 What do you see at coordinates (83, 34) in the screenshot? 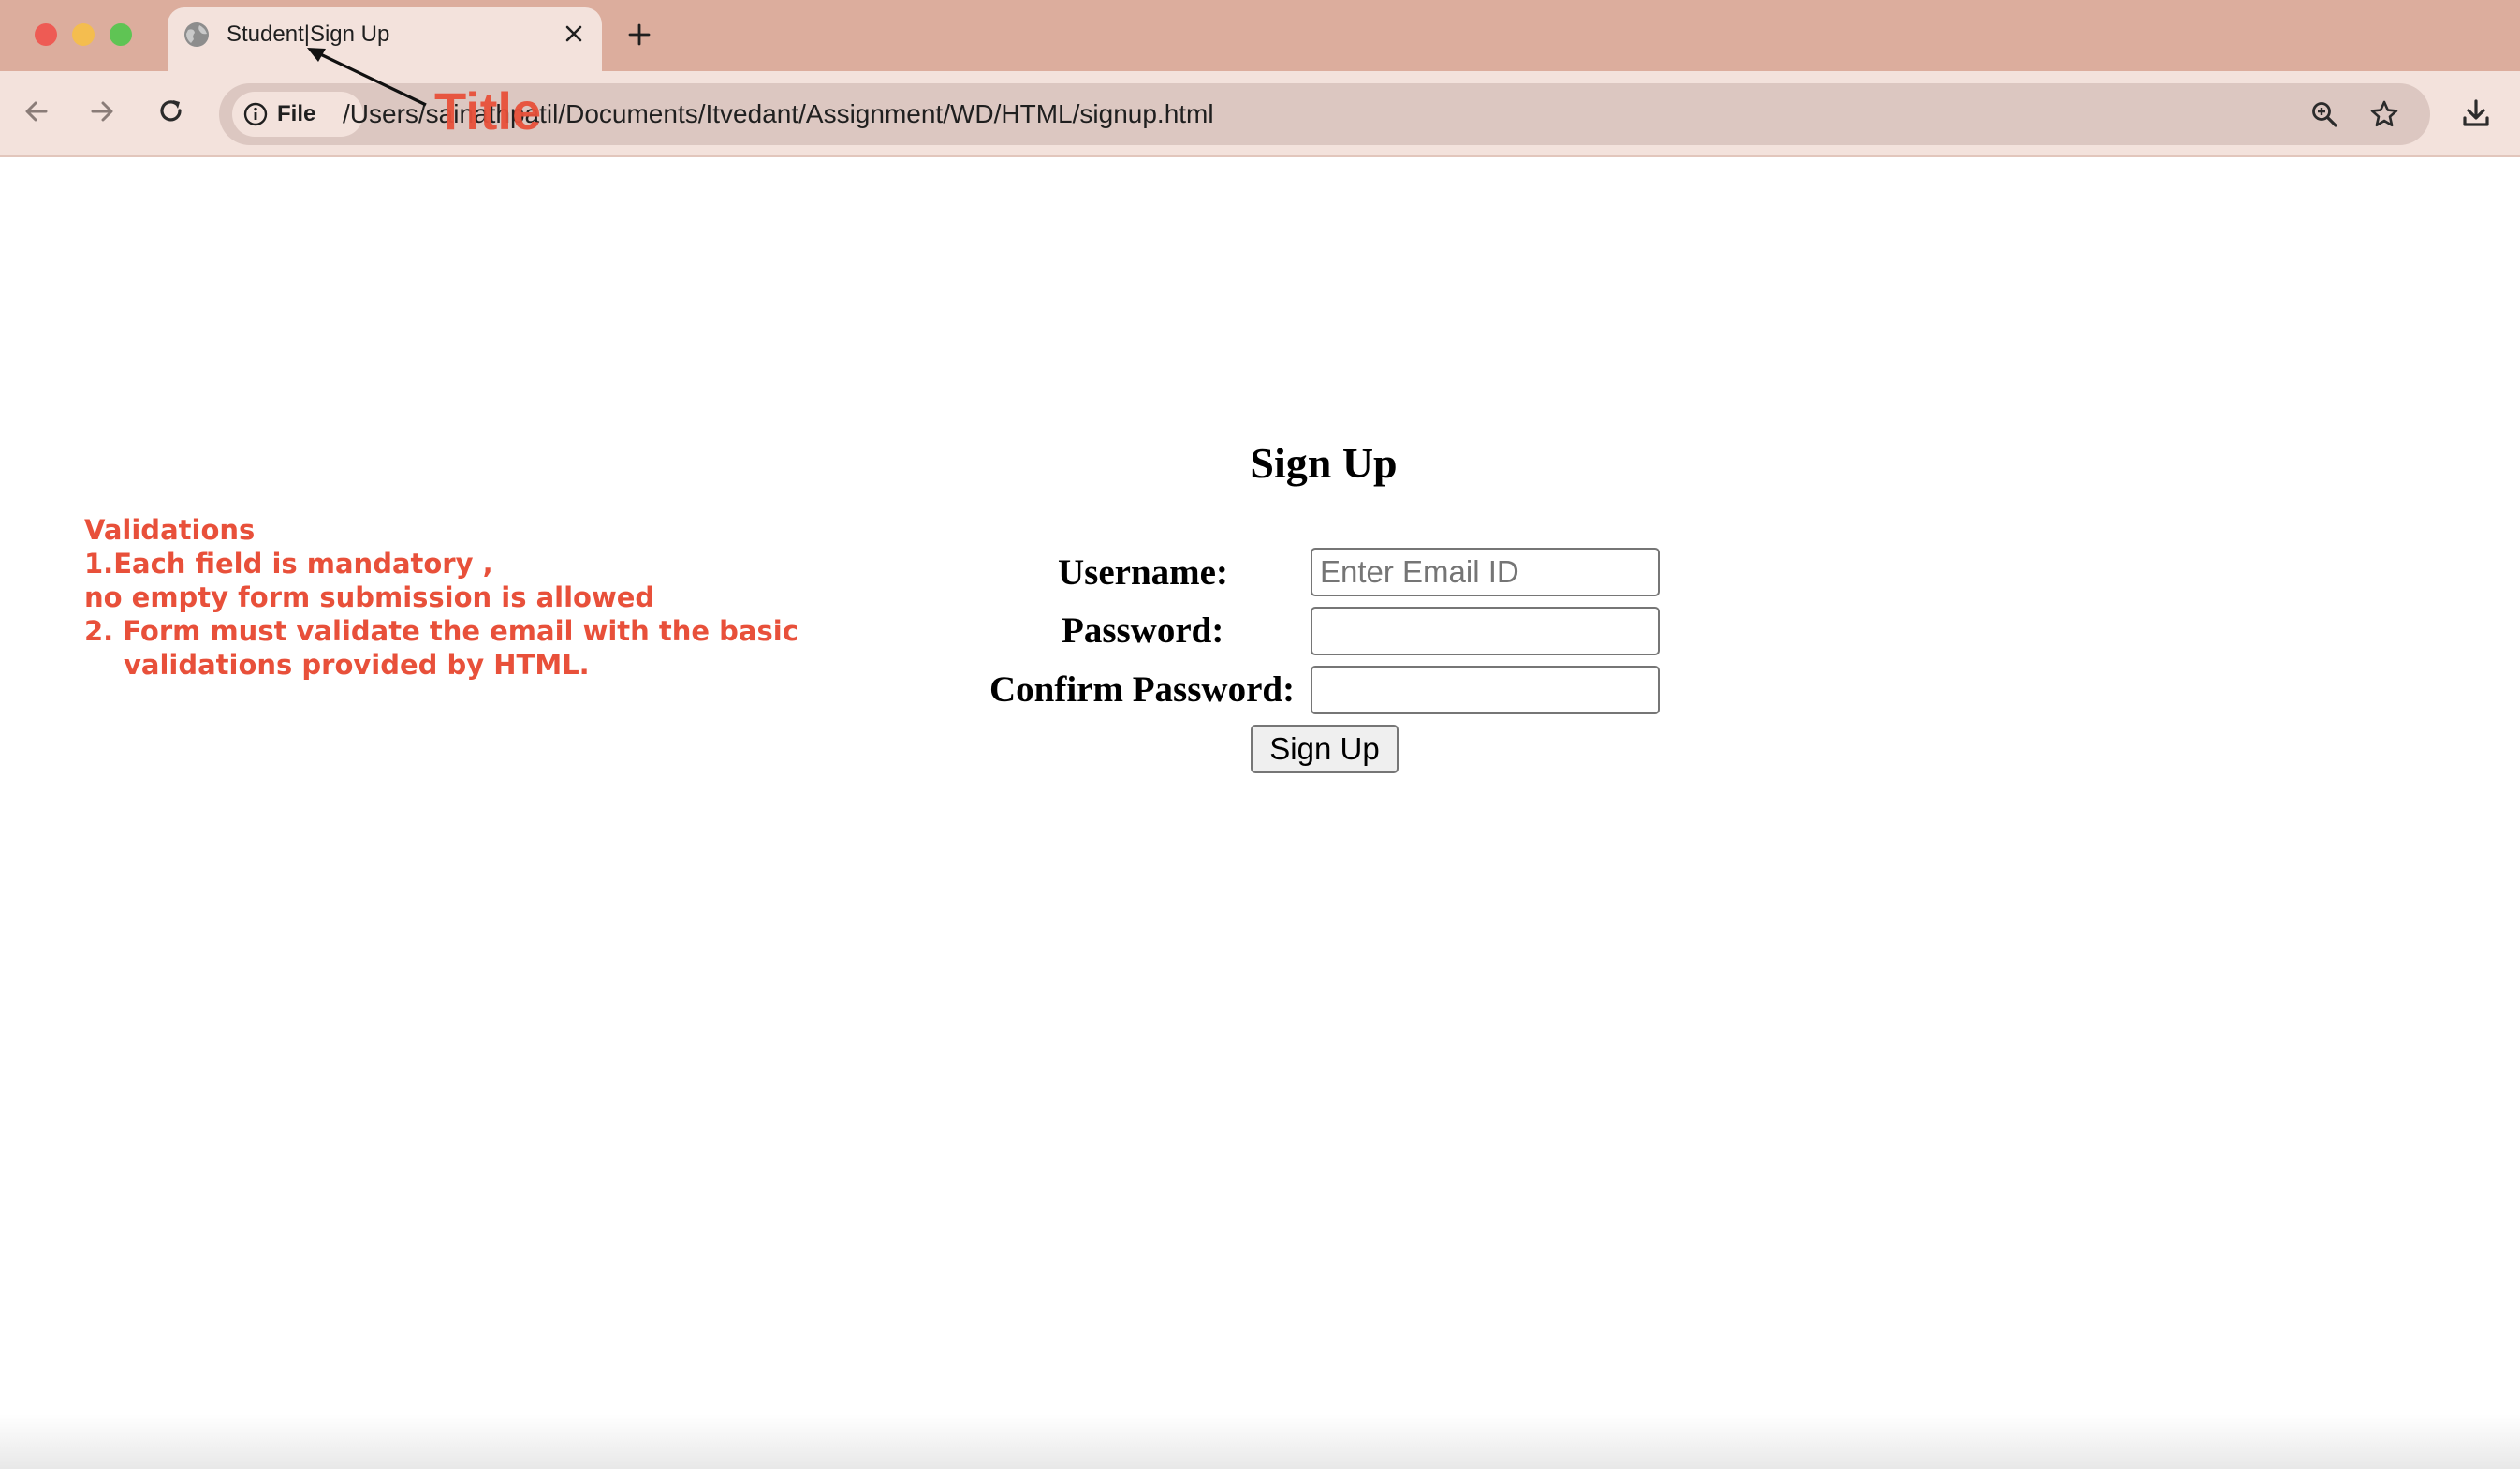
I see `minimize-window-button` at bounding box center [83, 34].